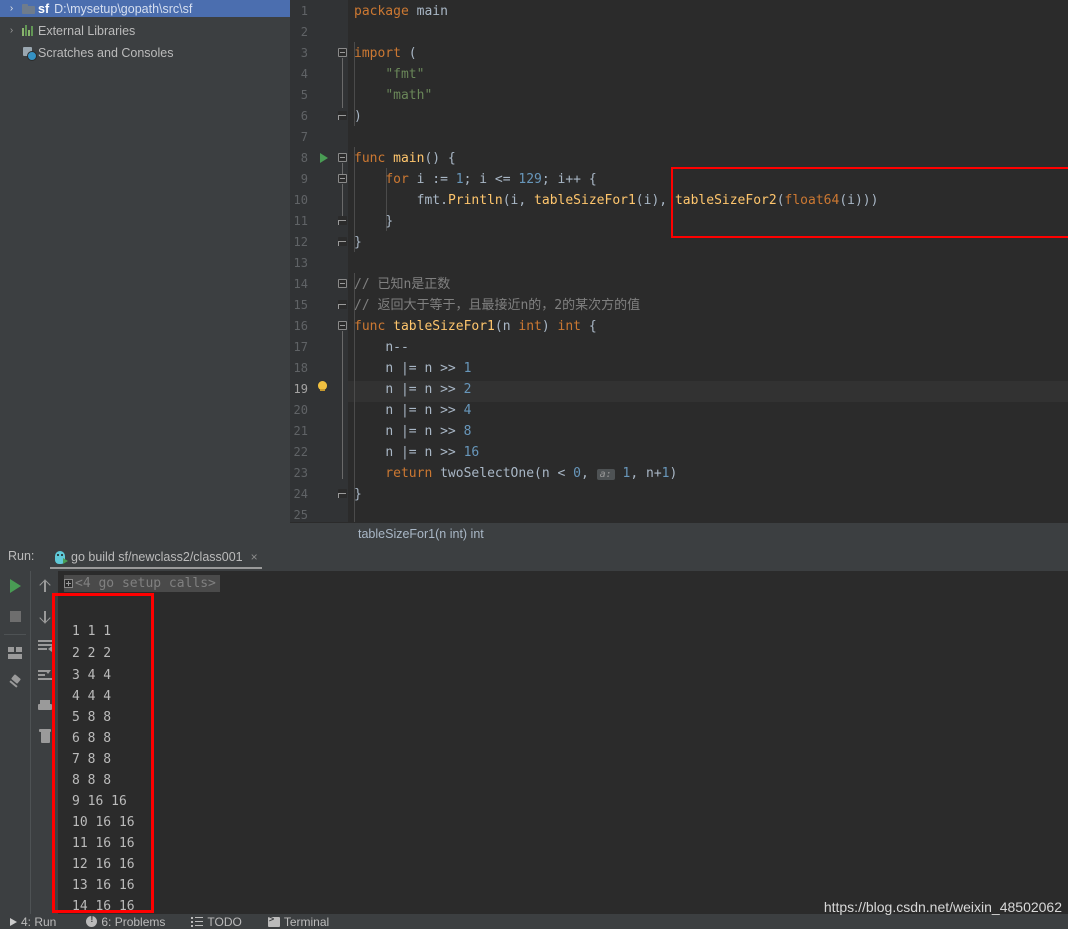  What do you see at coordinates (92, 780) in the screenshot?
I see `console-line: 8 8 8` at bounding box center [92, 780].